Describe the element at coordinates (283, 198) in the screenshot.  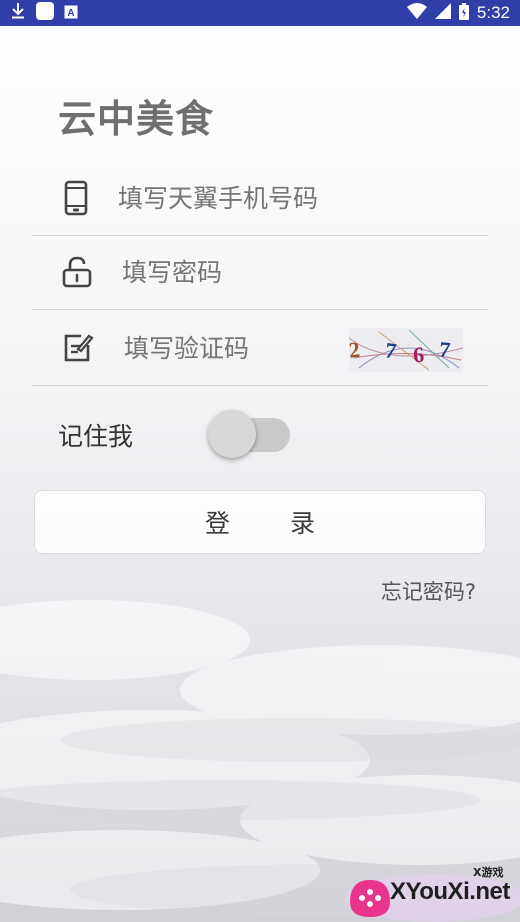
I see `phone-input` at that location.